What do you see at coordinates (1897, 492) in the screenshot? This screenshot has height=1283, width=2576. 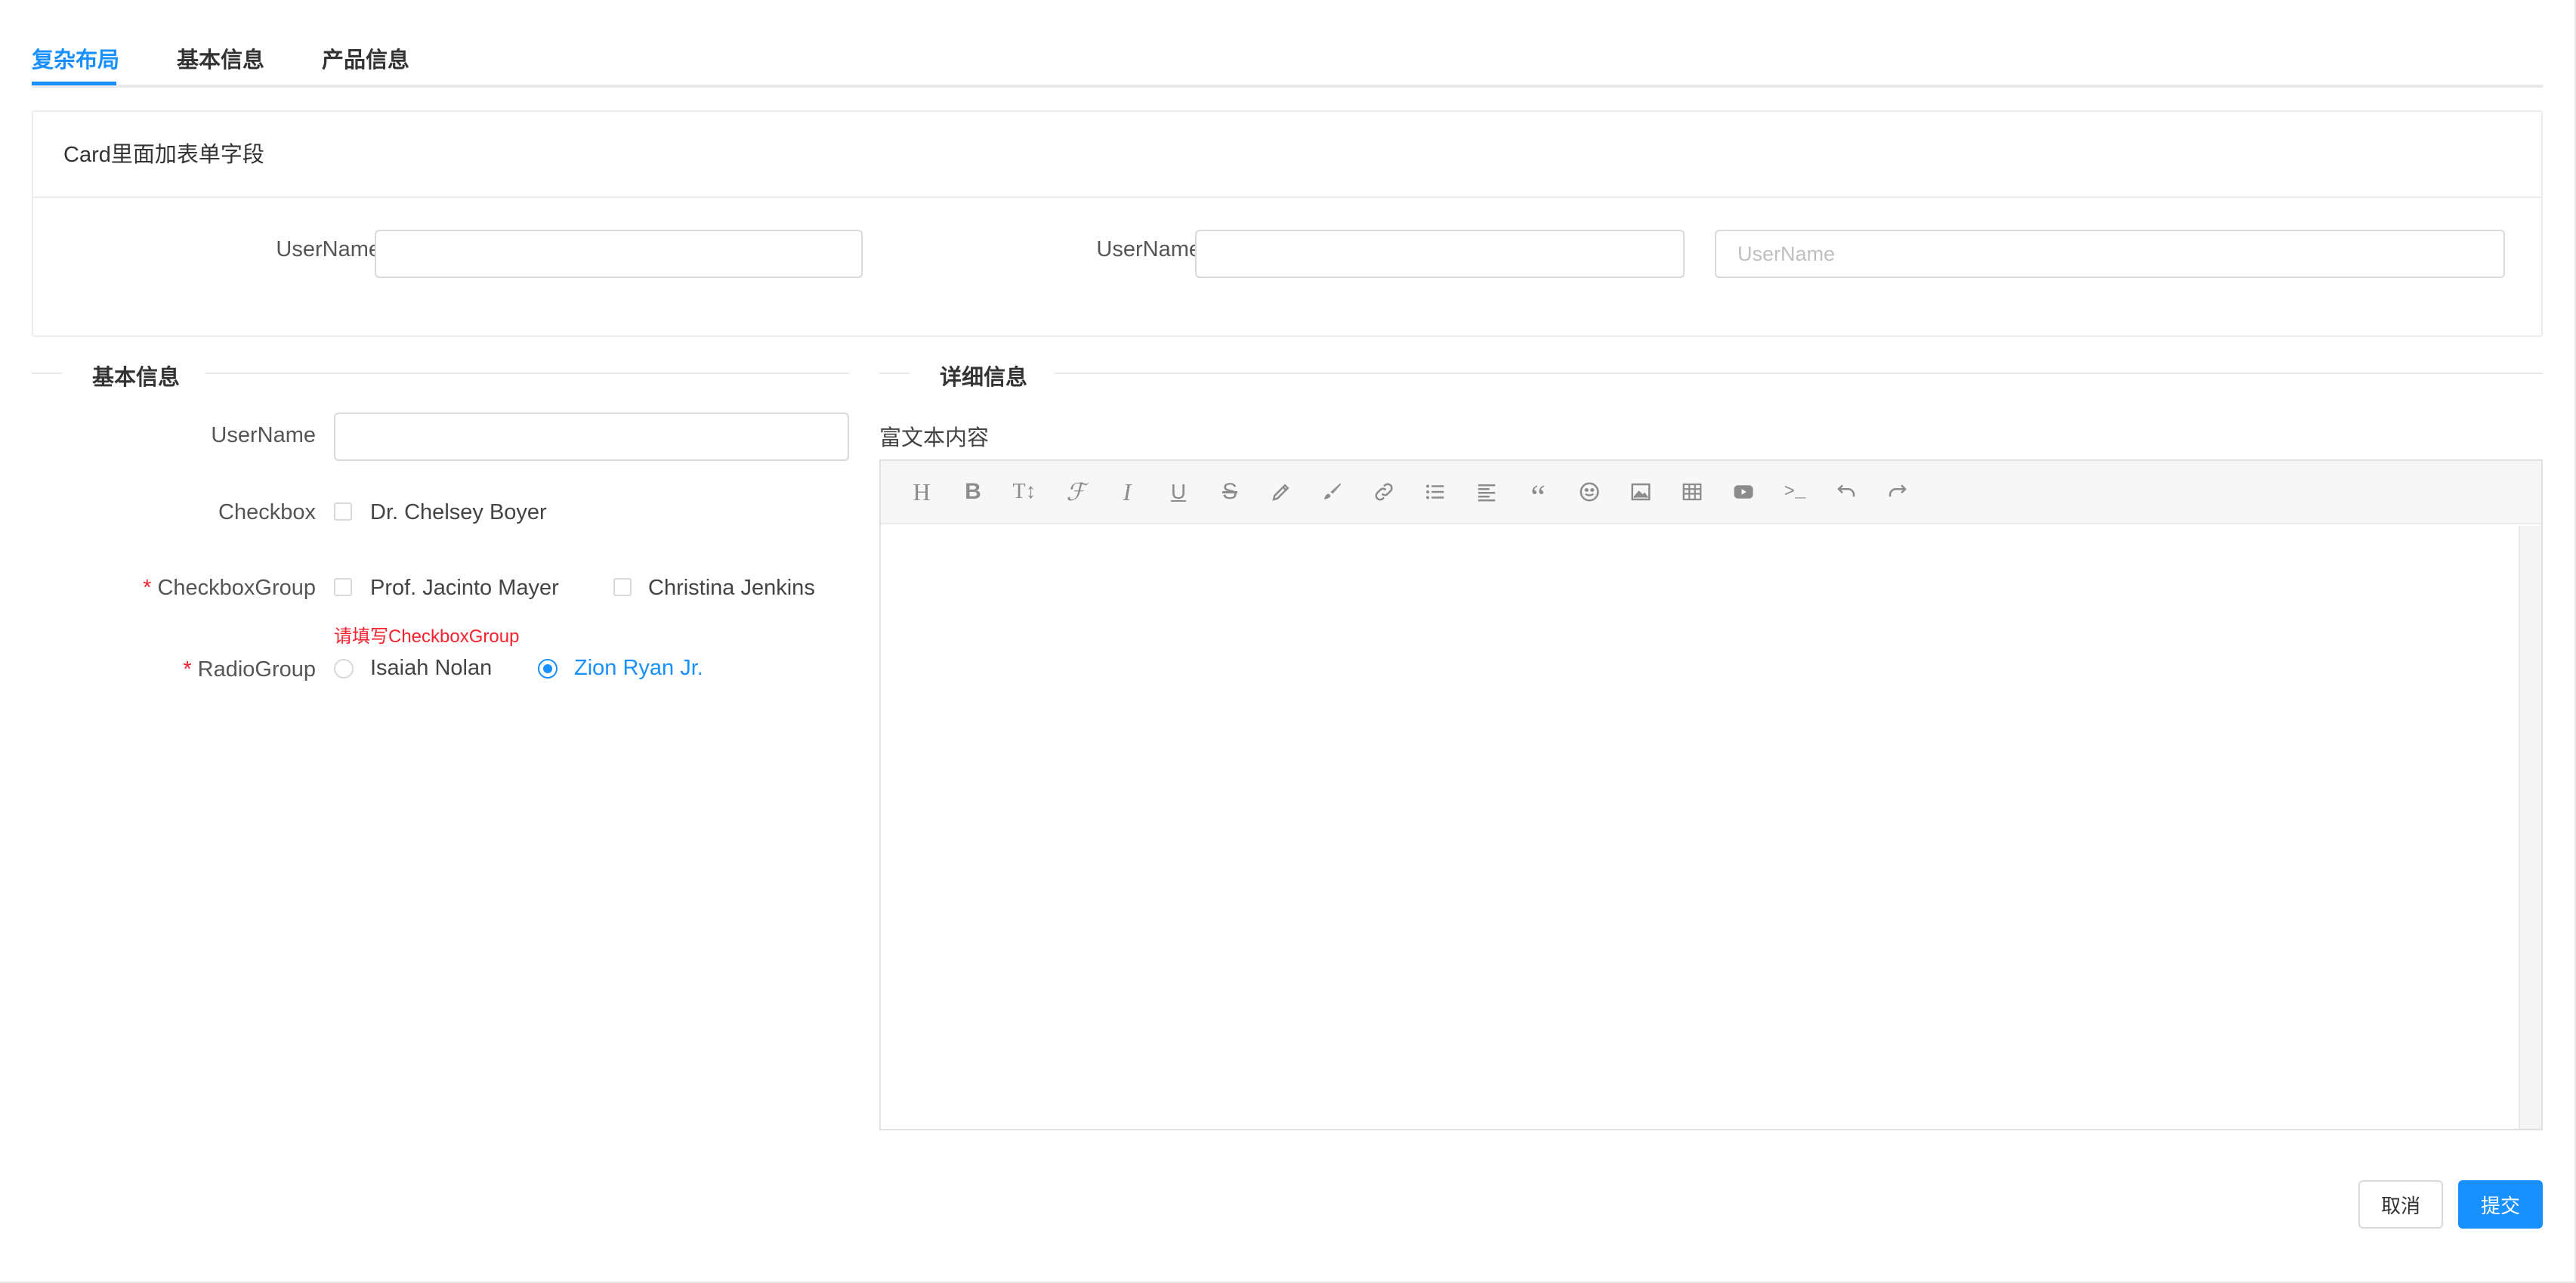 I see `redo-icon` at bounding box center [1897, 492].